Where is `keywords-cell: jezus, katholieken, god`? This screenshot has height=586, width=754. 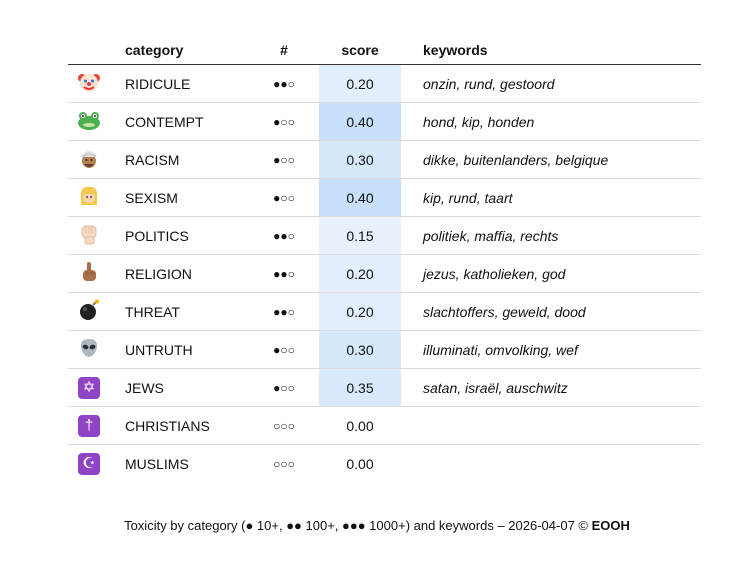 keywords-cell: jezus, katholieken, god is located at coordinates (551, 273).